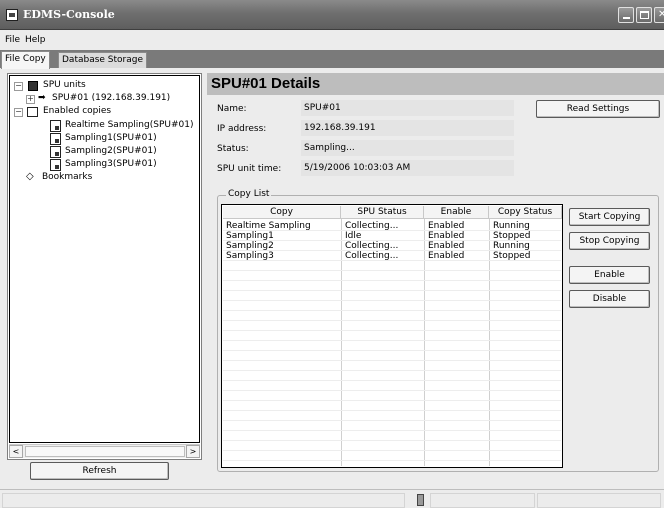 This screenshot has height=508, width=664. Describe the element at coordinates (111, 138) in the screenshot. I see `tree-label: Sampling1(SPU#01)` at that location.